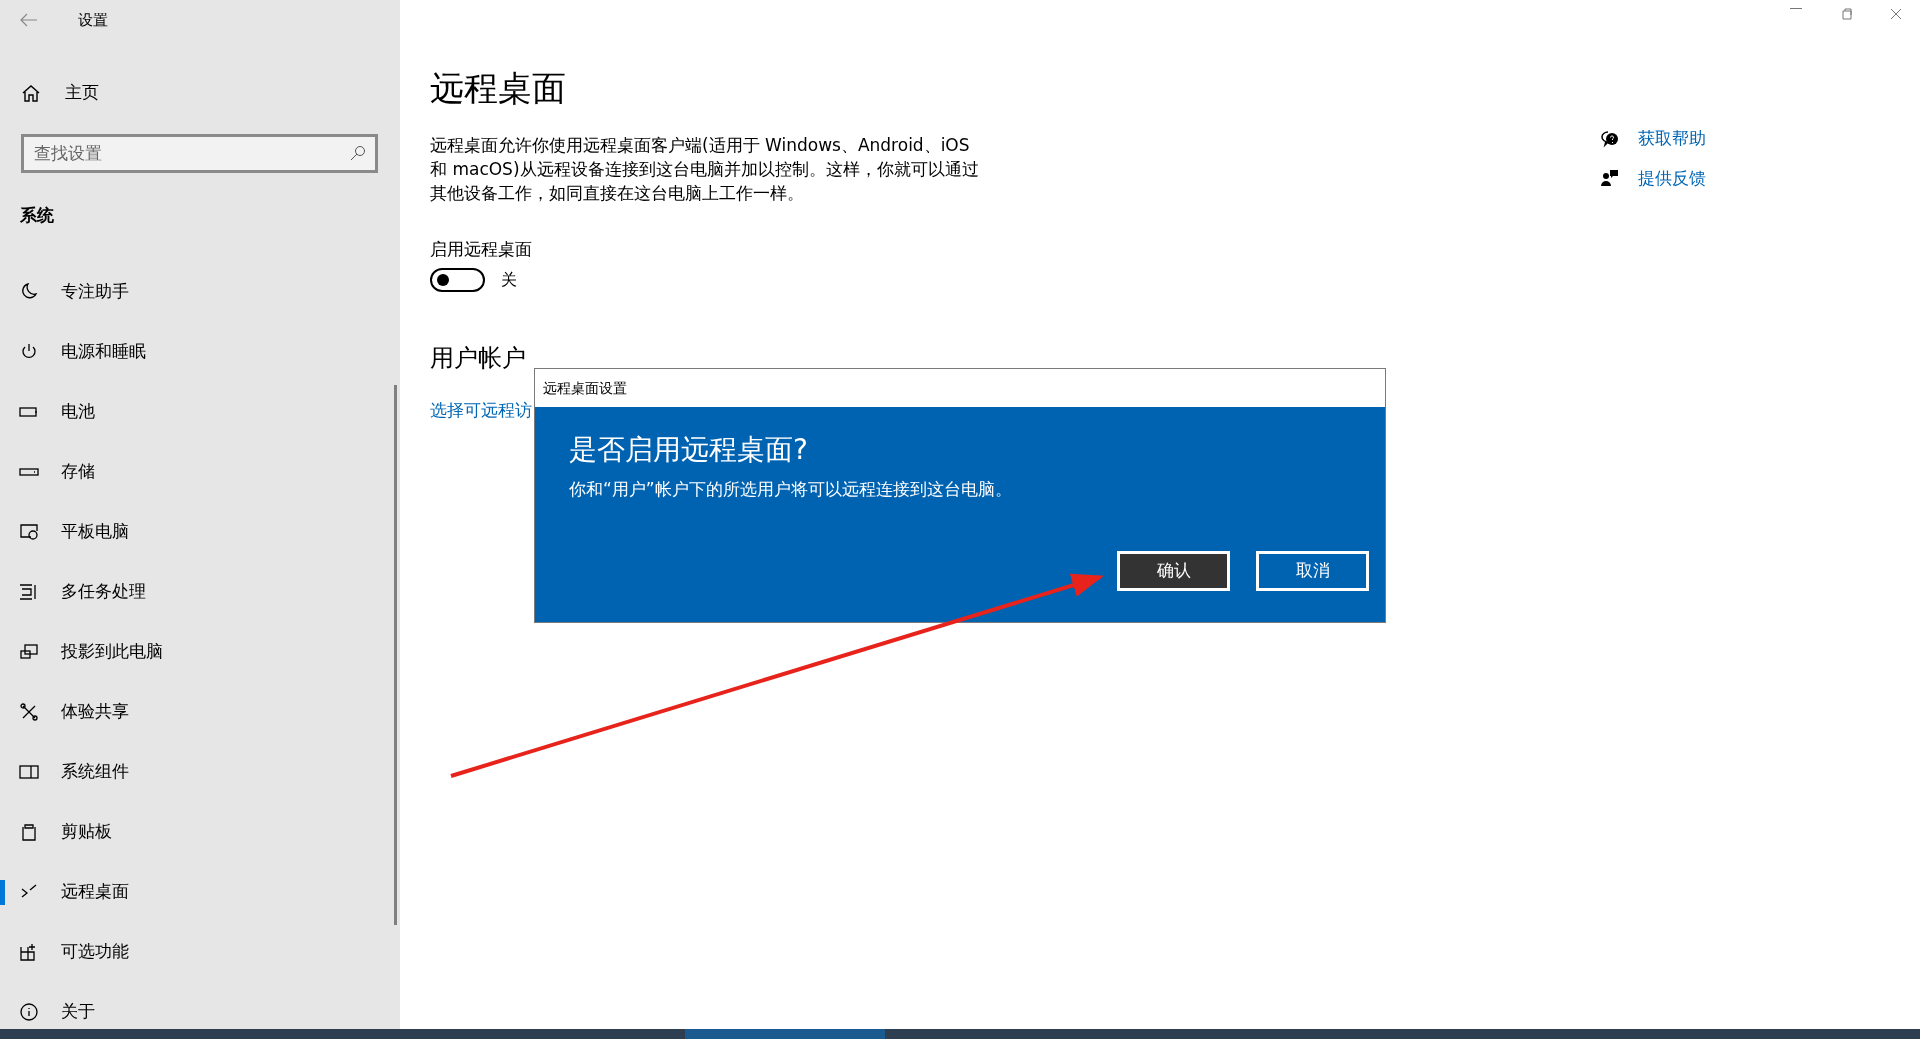 The image size is (1920, 1039). Describe the element at coordinates (1312, 571) in the screenshot. I see `dialog-button: 取消` at that location.